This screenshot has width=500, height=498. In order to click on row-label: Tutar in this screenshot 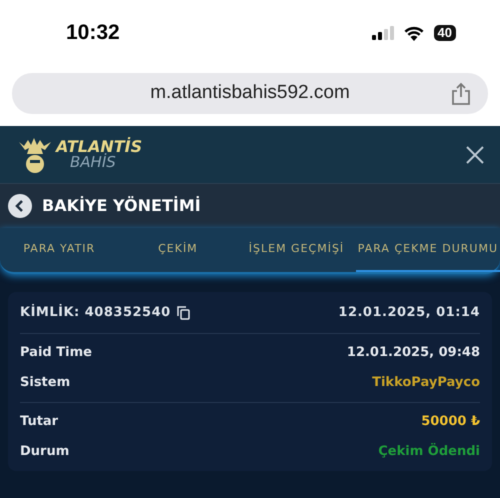, I will do `click(39, 422)`.